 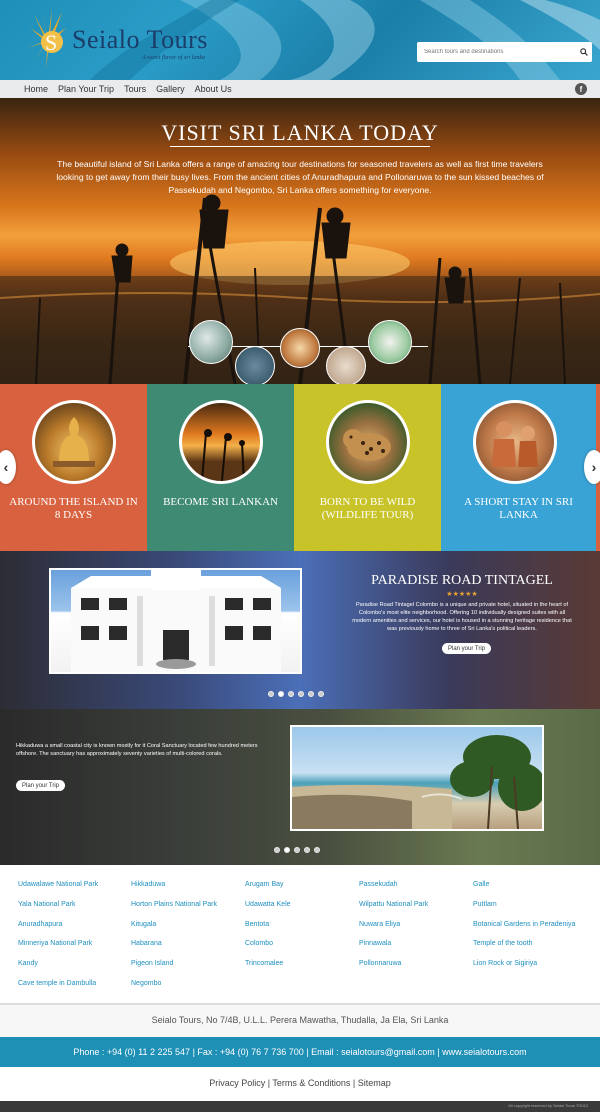 What do you see at coordinates (393, 885) in the screenshot?
I see `destination-link: Passekudah` at bounding box center [393, 885].